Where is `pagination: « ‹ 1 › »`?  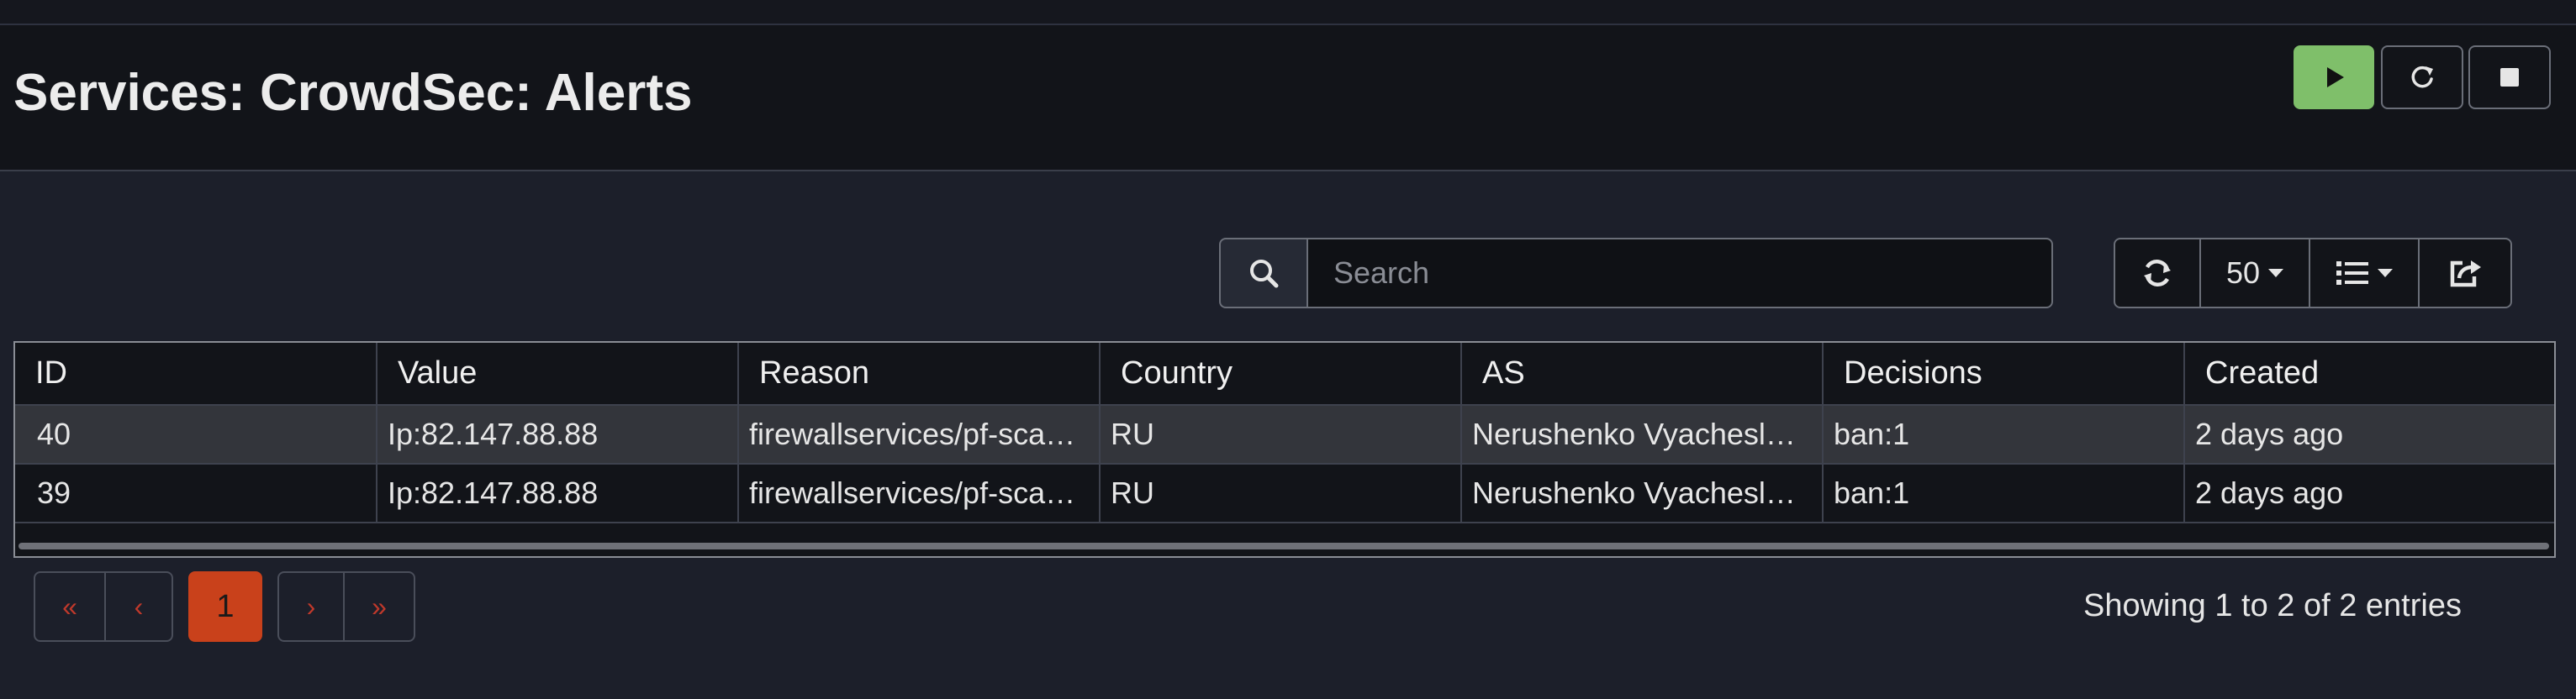 pagination: « ‹ 1 › » is located at coordinates (225, 606).